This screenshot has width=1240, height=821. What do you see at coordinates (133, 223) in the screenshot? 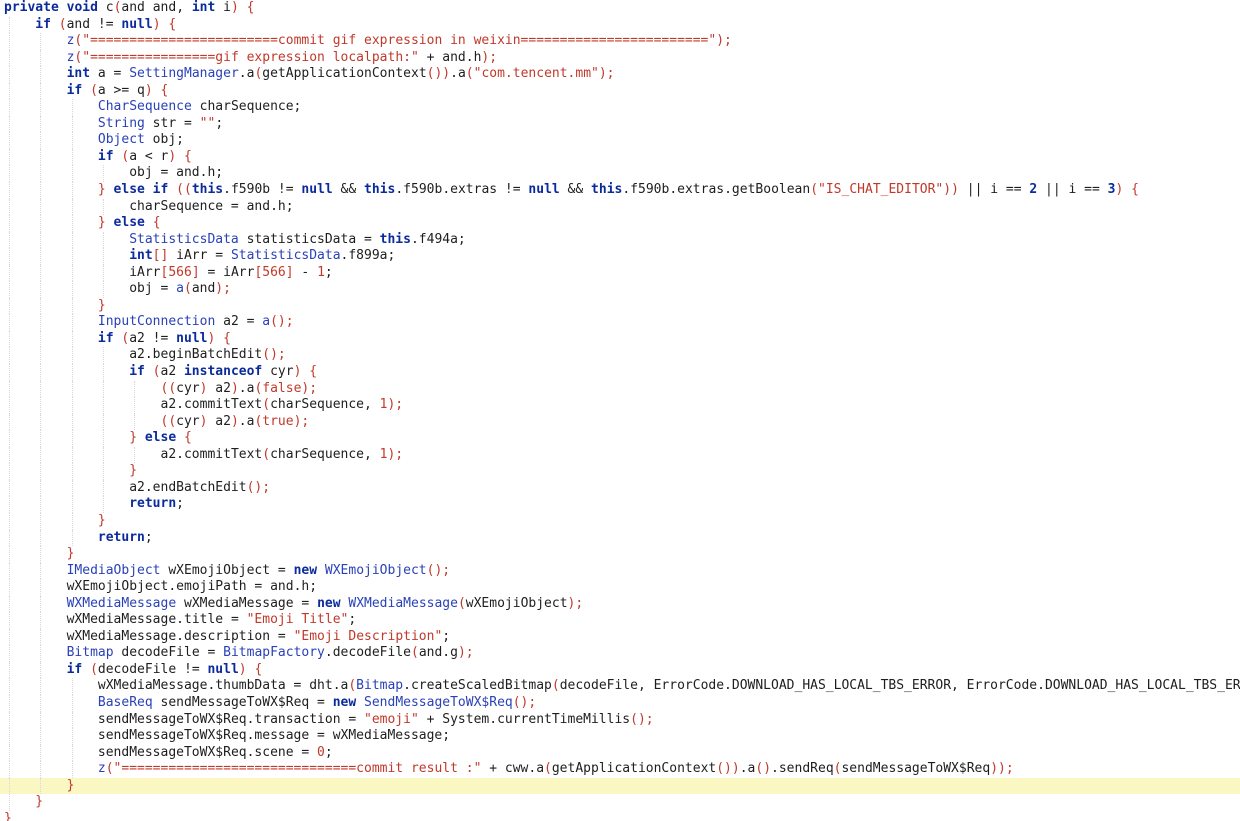
I see `code-token: else` at bounding box center [133, 223].